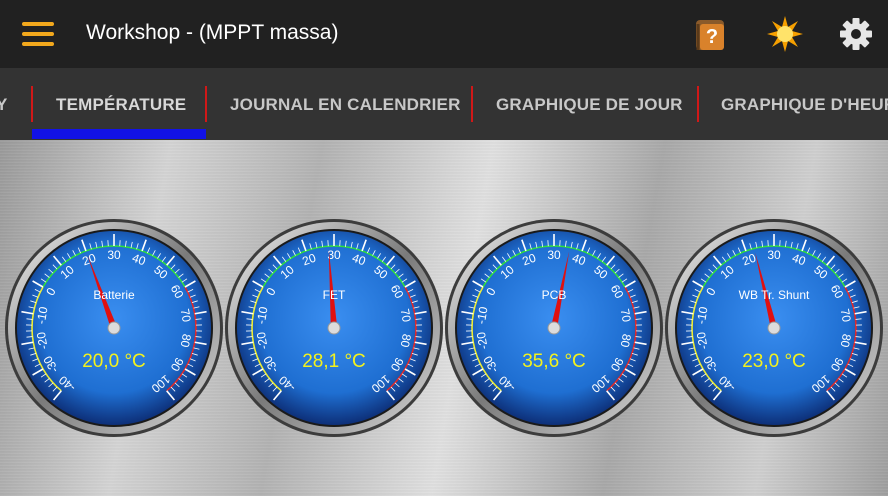 The width and height of the screenshot is (888, 496). Describe the element at coordinates (119, 134) in the screenshot. I see `active-tab-indicator` at that location.